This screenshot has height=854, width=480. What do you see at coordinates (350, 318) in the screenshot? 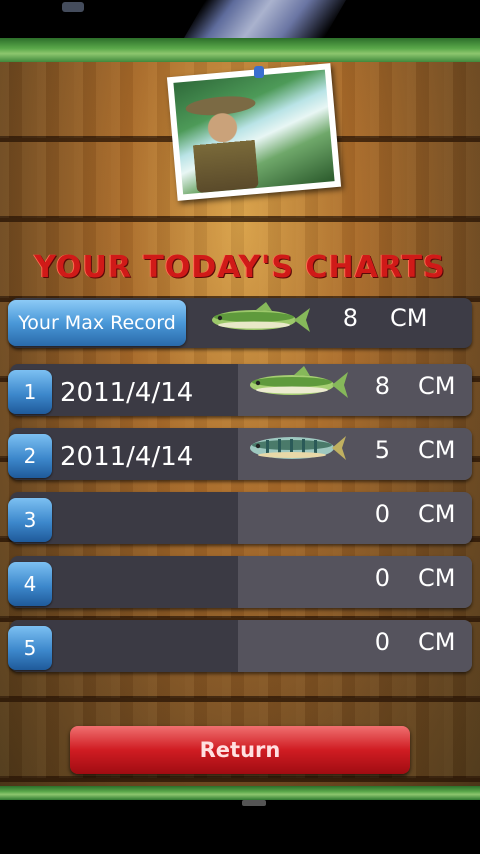
I see `max-record-value: 8` at bounding box center [350, 318].